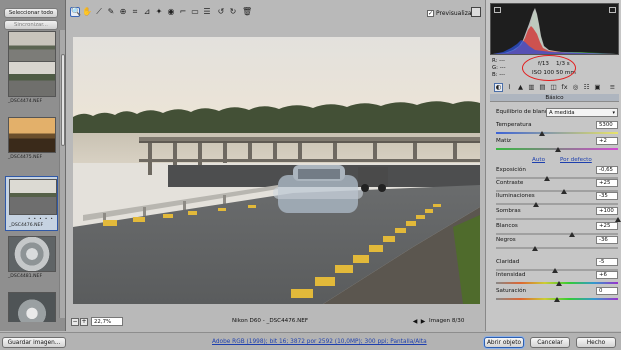 The height and width of the screenshot is (350, 621). What do you see at coordinates (415, 322) in the screenshot?
I see `previous-image-arrow-icon: ◀` at bounding box center [415, 322].